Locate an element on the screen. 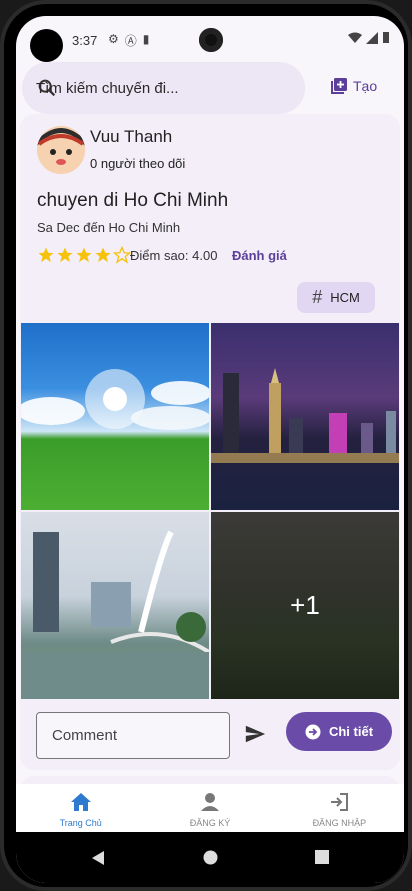 This screenshot has width=412, height=891. nav-item-home: Trang Chủ is located at coordinates (80, 808).